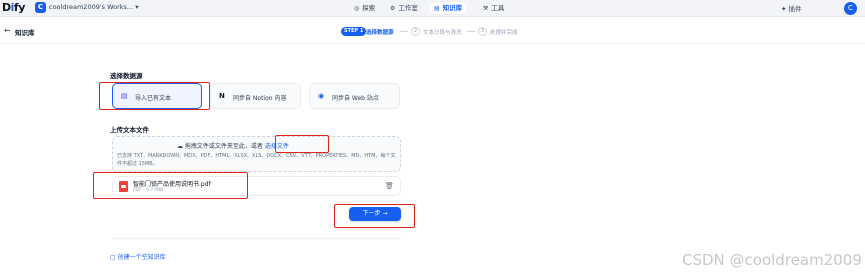 This screenshot has width=865, height=277. Describe the element at coordinates (256, 238) in the screenshot. I see `divider` at that location.